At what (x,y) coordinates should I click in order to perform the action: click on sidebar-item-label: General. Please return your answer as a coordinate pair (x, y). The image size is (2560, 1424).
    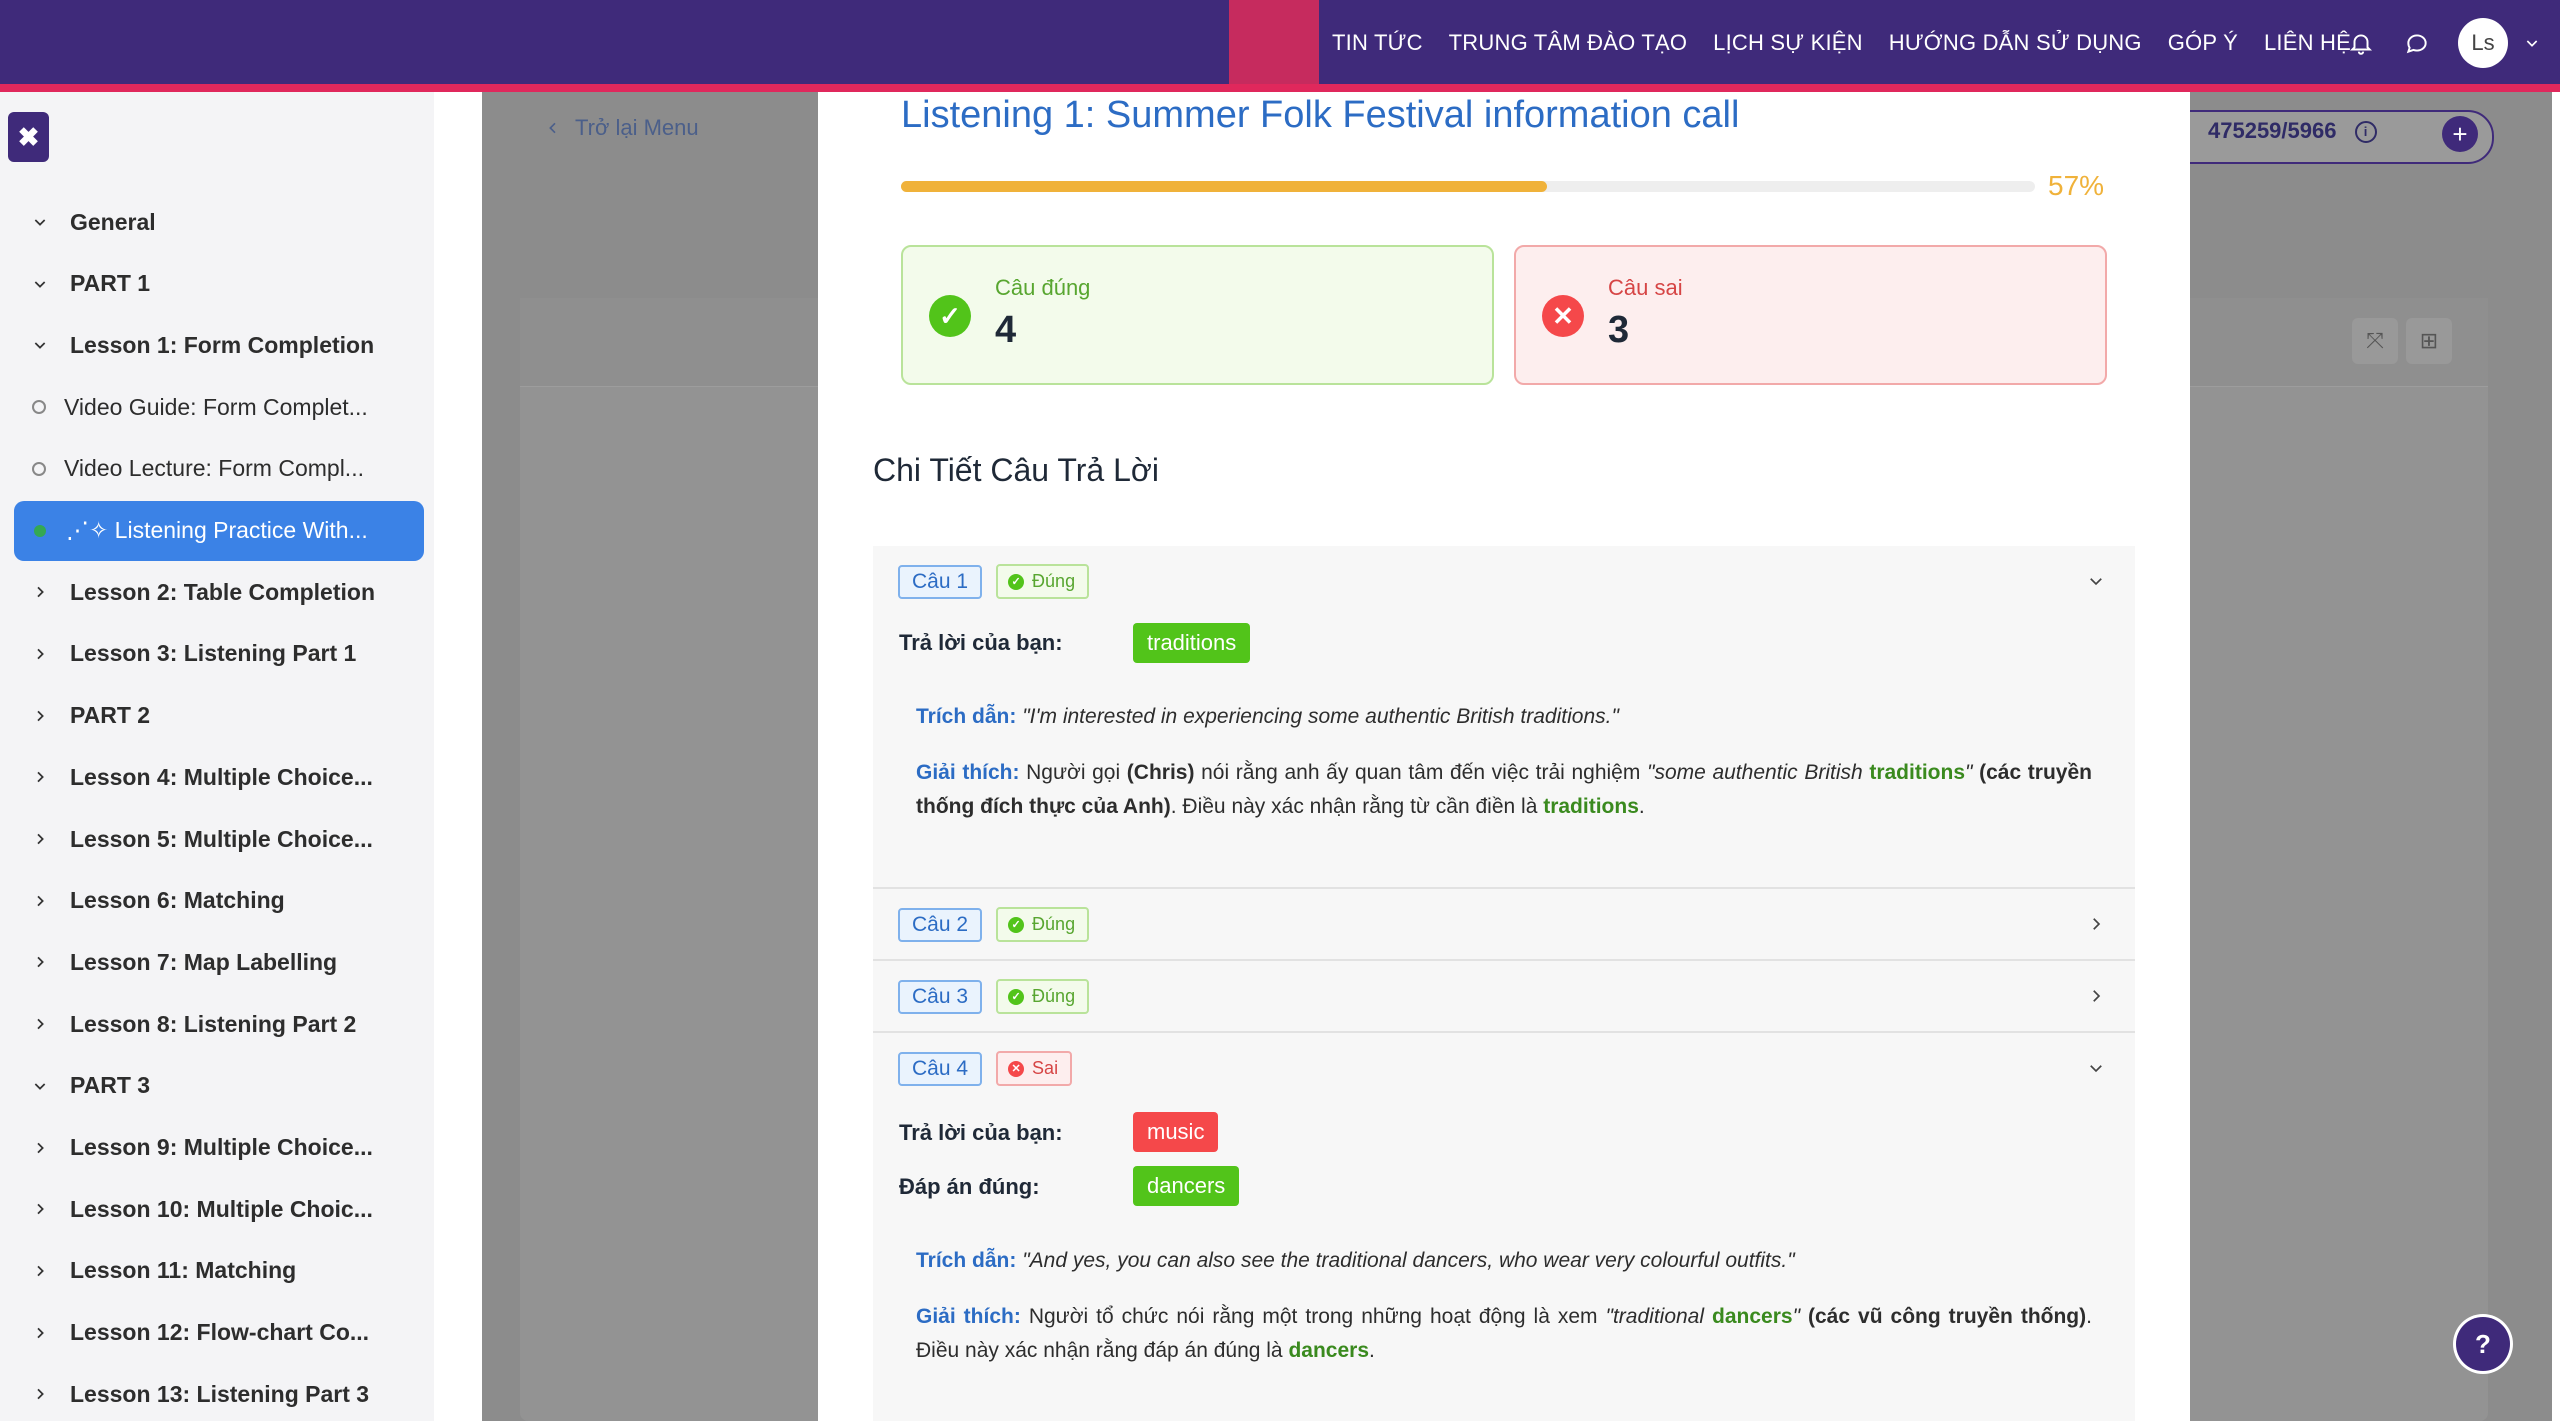
    Looking at the image, I should click on (113, 221).